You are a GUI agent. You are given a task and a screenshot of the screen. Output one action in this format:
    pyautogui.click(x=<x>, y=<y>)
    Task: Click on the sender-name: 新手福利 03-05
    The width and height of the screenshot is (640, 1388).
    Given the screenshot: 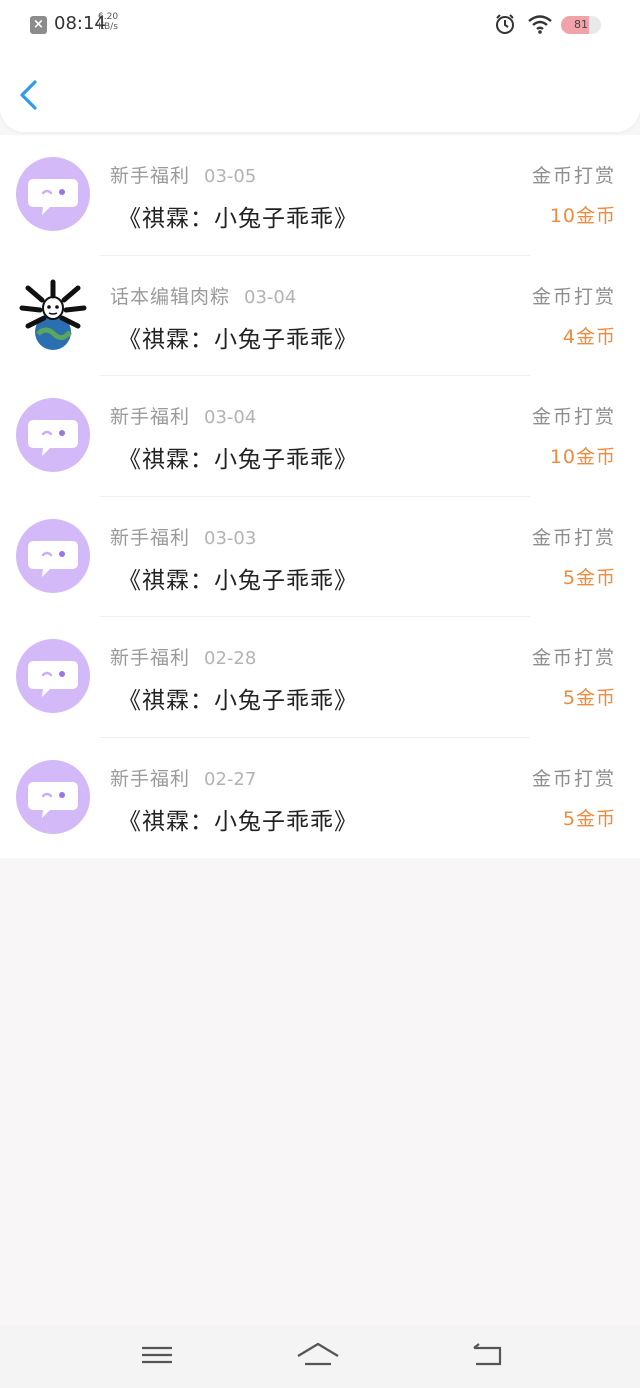 What is the action you would take?
    pyautogui.click(x=183, y=174)
    